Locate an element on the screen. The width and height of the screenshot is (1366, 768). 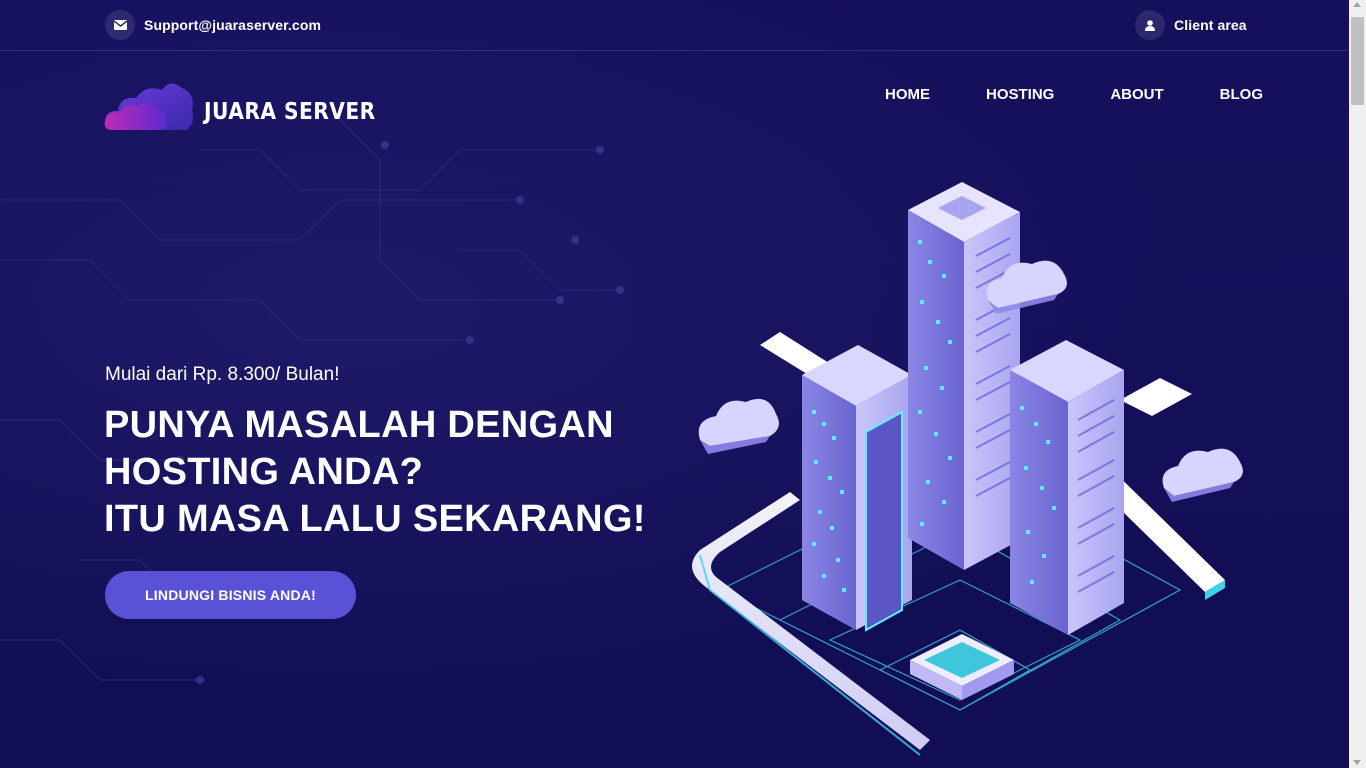
nav-item-home: HOME is located at coordinates (907, 96).